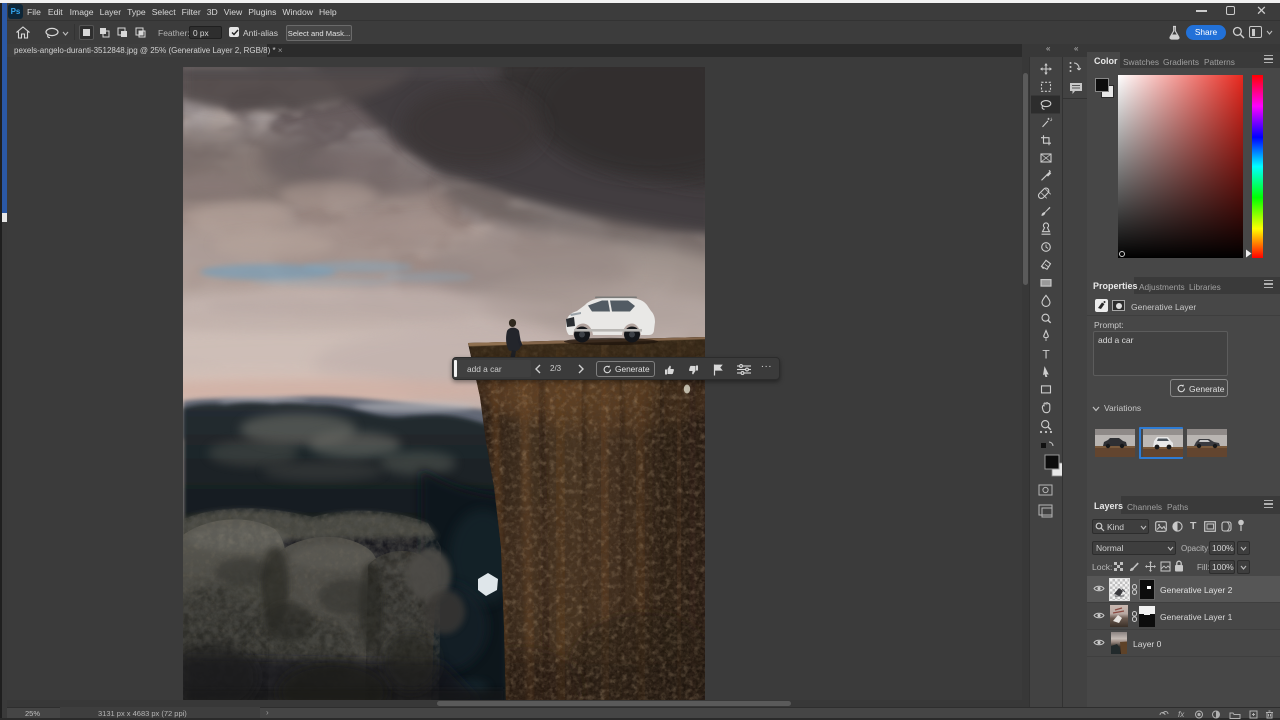 Image resolution: width=1280 pixels, height=720 pixels. Describe the element at coordinates (1181, 714) in the screenshot. I see `svg-text: fx` at that location.